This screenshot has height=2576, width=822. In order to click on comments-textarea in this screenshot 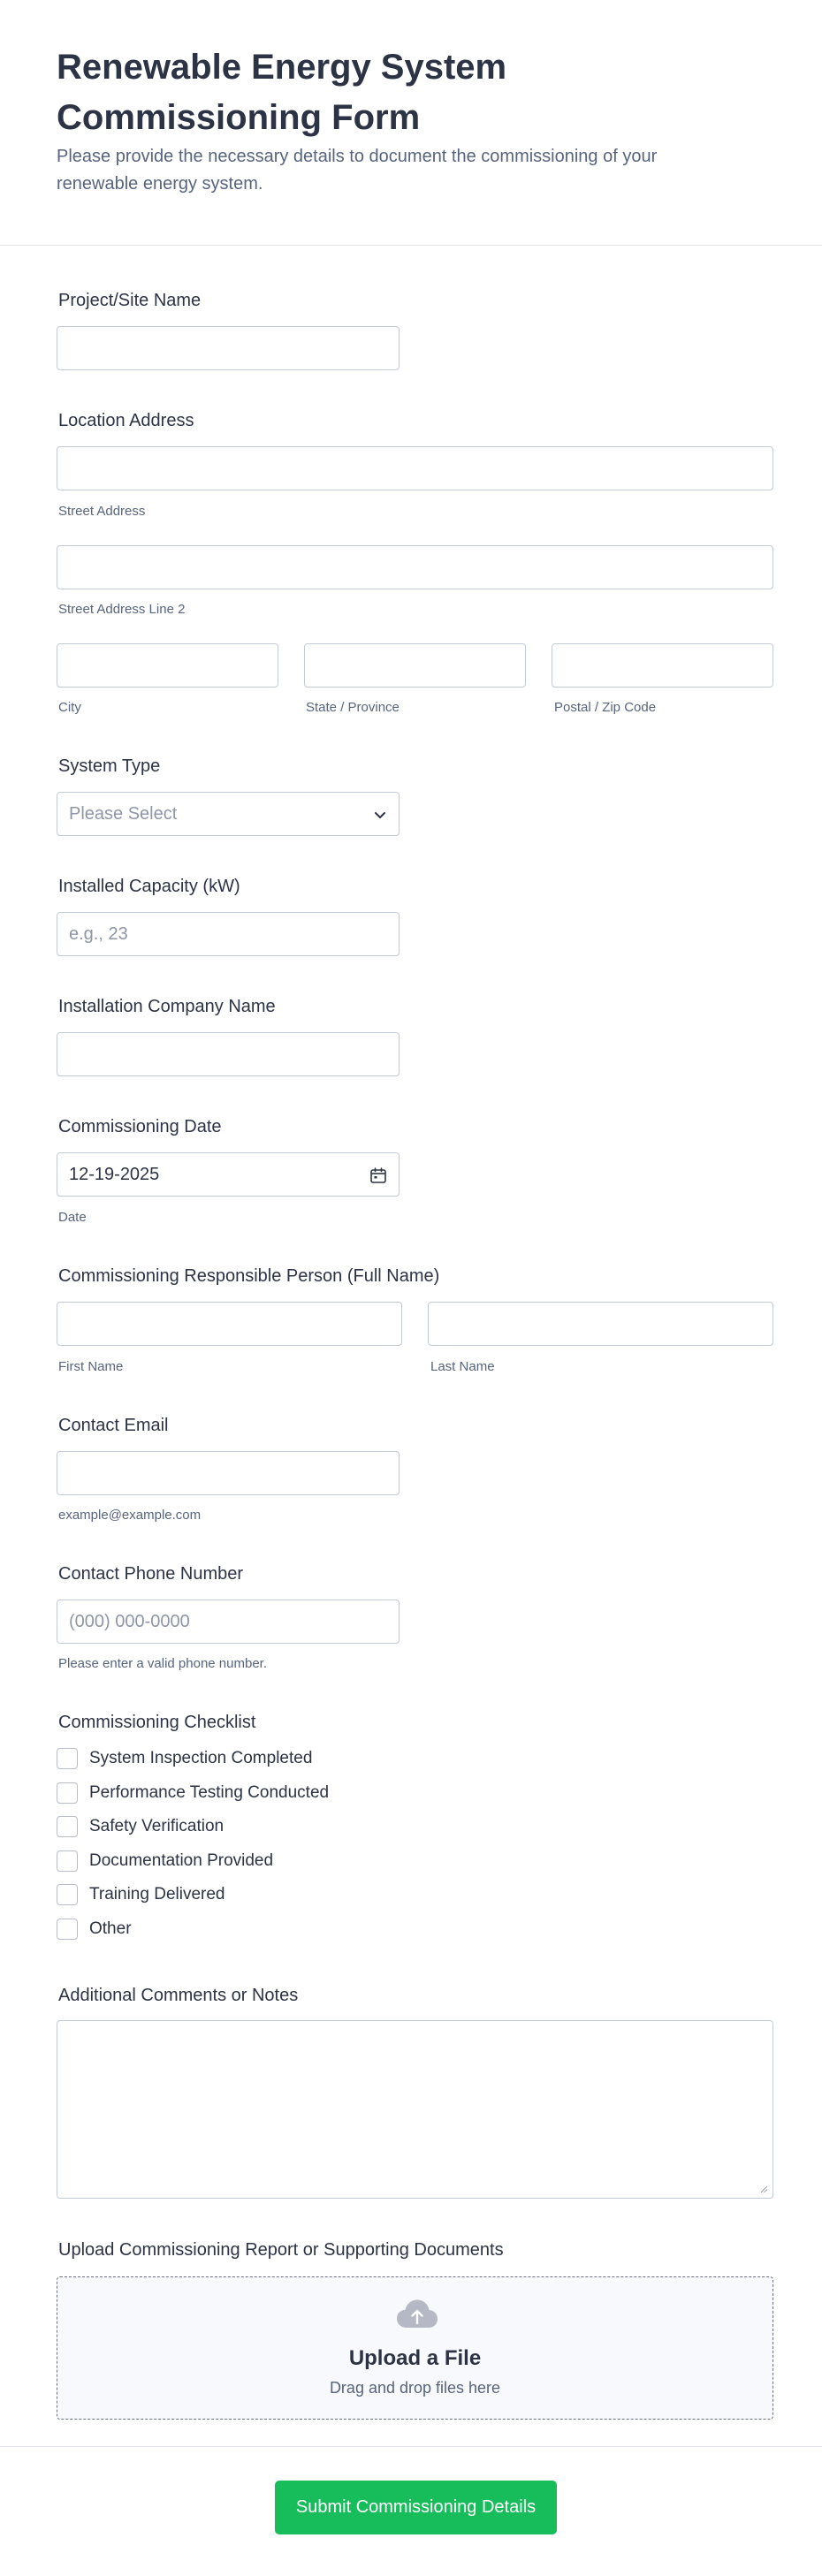, I will do `click(415, 2109)`.